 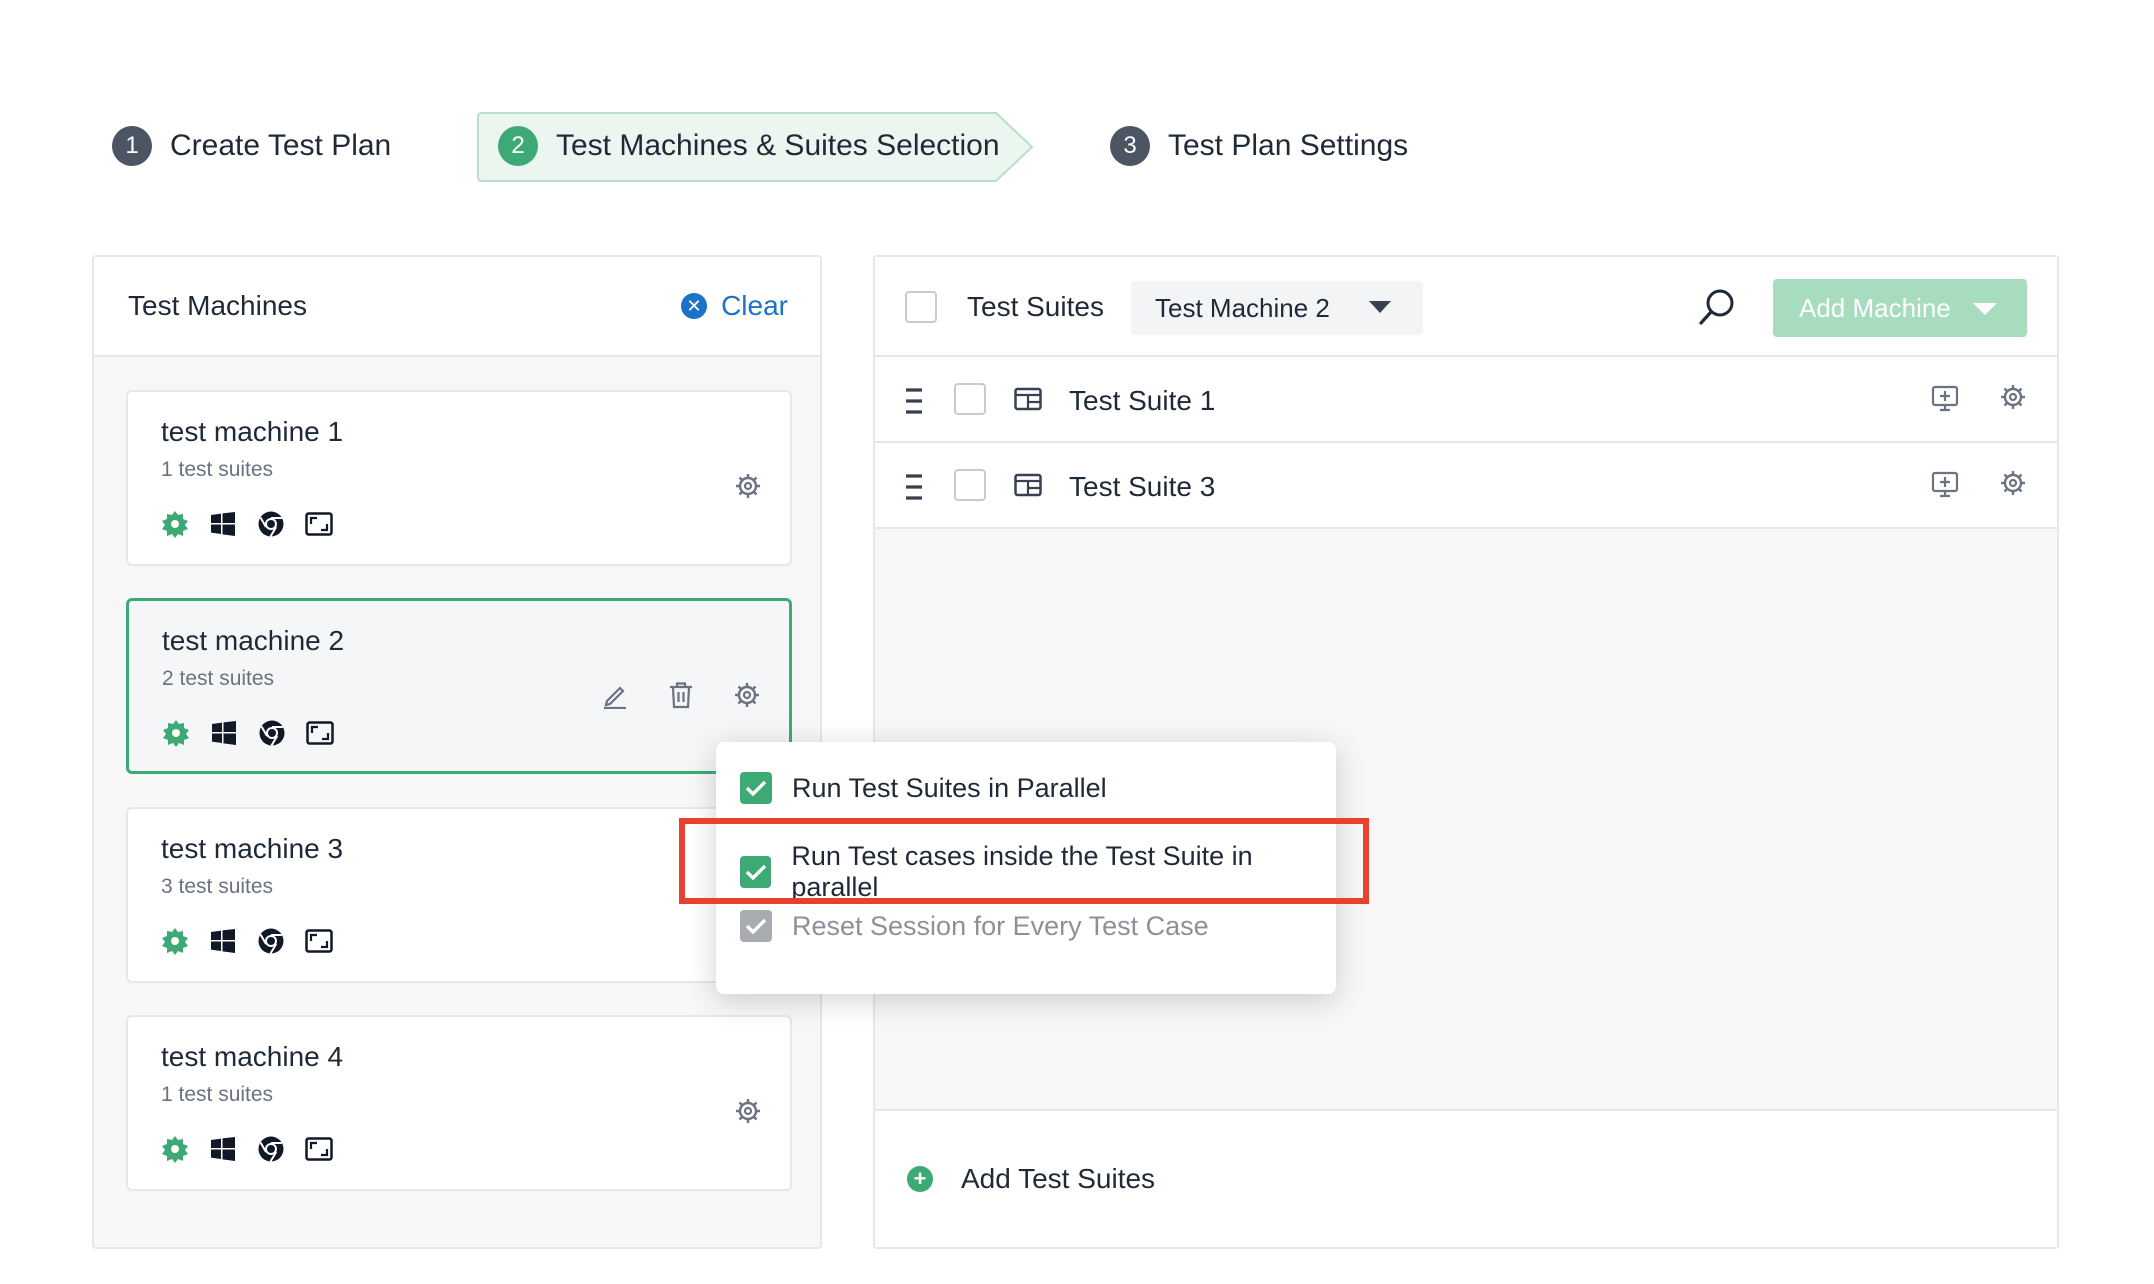 I want to click on option-reset-session: Reset Session for Every Test Case, so click(x=974, y=926).